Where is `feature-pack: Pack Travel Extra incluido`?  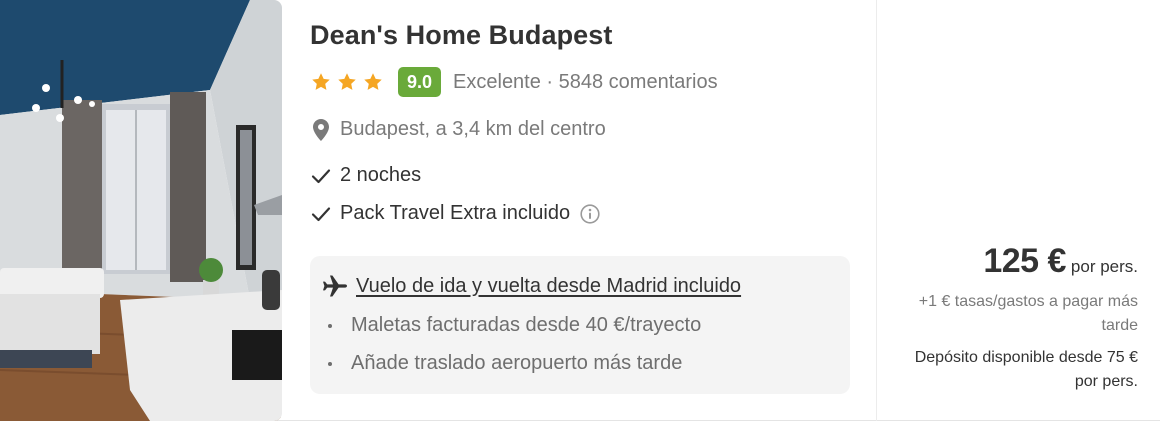
feature-pack: Pack Travel Extra incluido is located at coordinates (455, 213).